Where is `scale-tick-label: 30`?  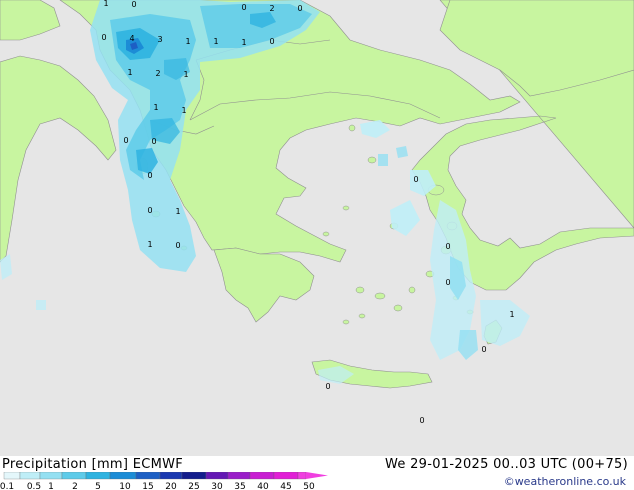 scale-tick-label: 30 is located at coordinates (217, 486).